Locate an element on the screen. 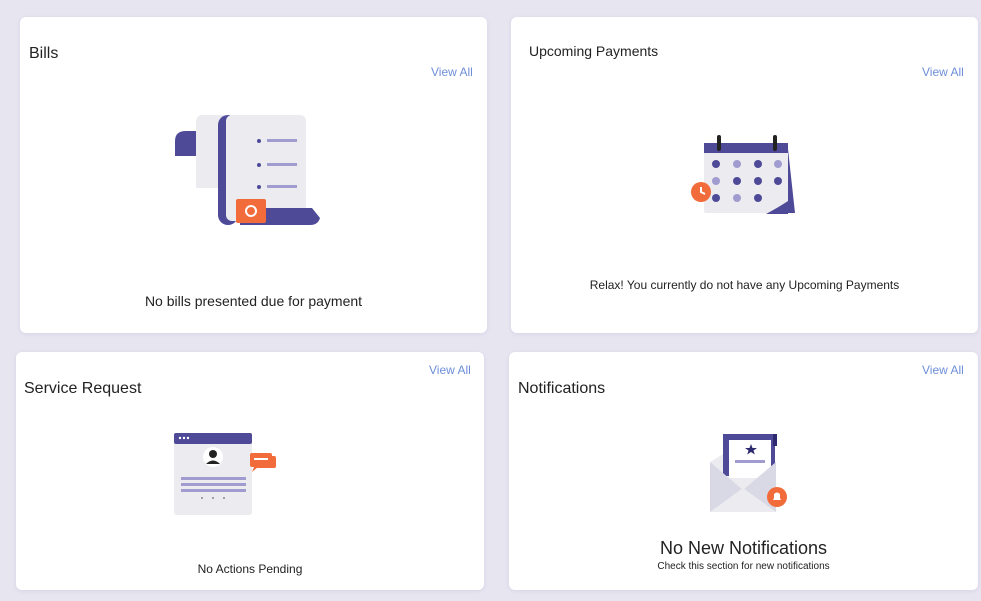 This screenshot has width=981, height=601. notifications-empty-subtitle: Check this section for new notifications is located at coordinates (743, 566).